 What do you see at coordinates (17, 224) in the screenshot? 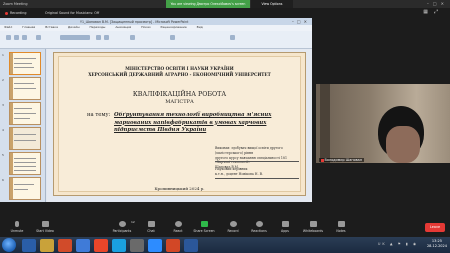
I see `mic-off-icon` at bounding box center [17, 224].